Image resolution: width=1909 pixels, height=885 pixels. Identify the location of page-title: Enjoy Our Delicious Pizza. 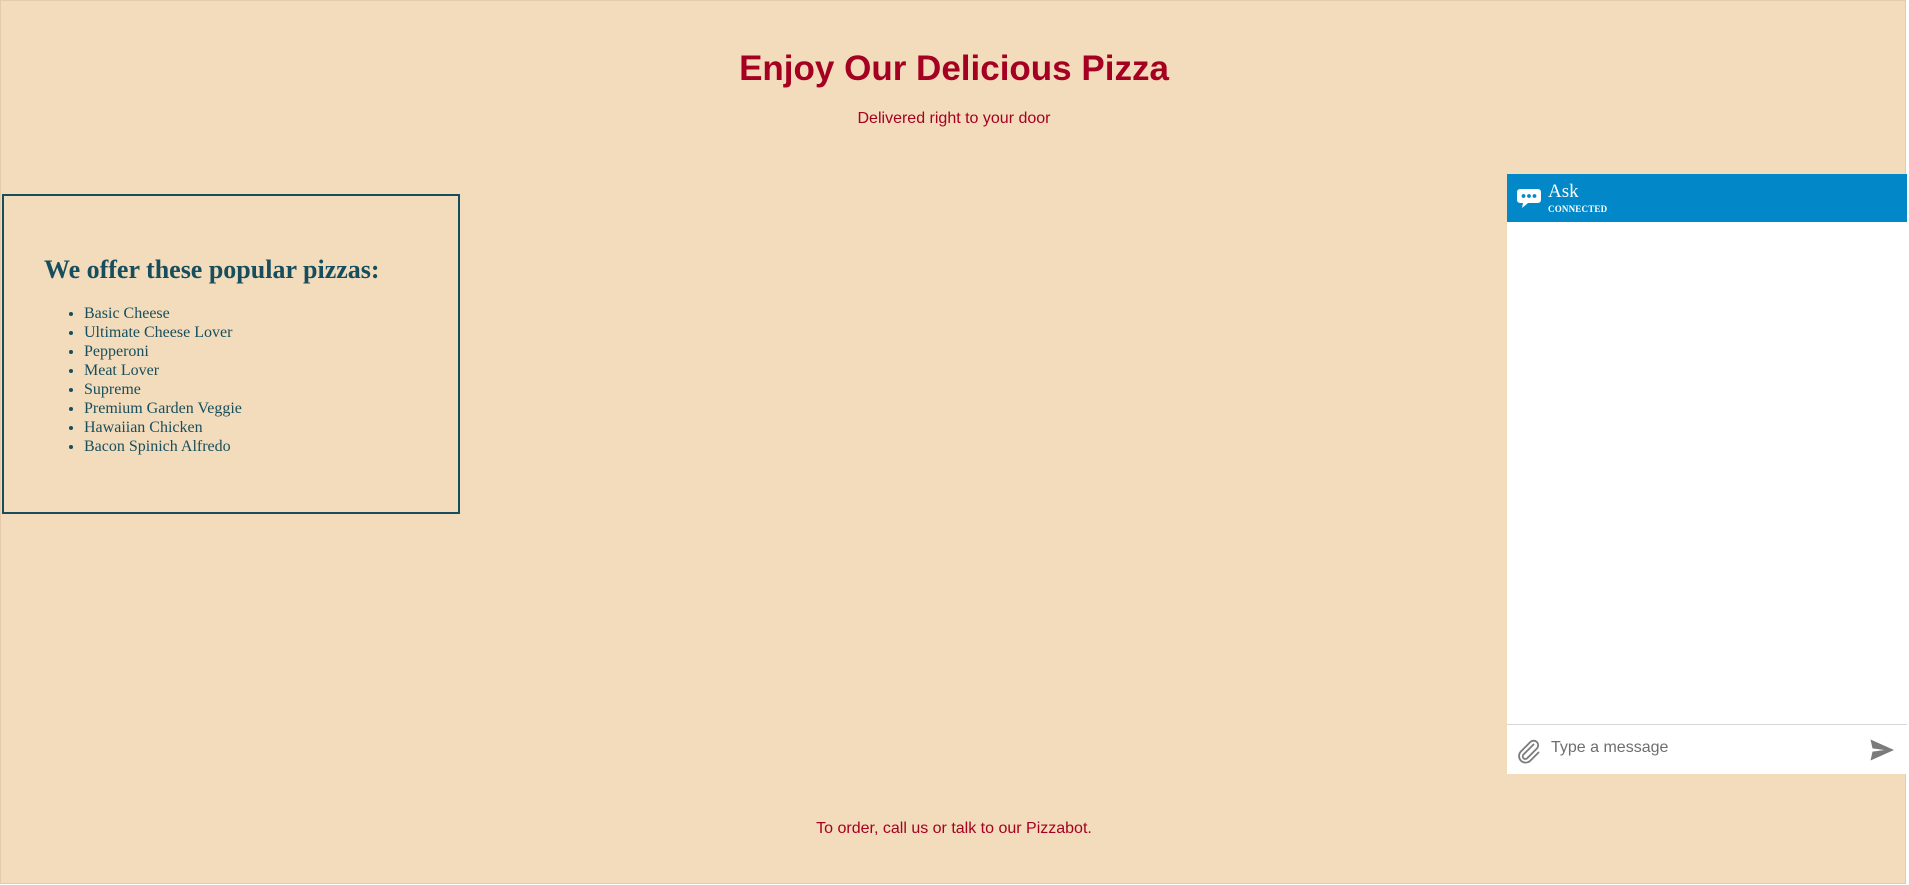
(954, 68).